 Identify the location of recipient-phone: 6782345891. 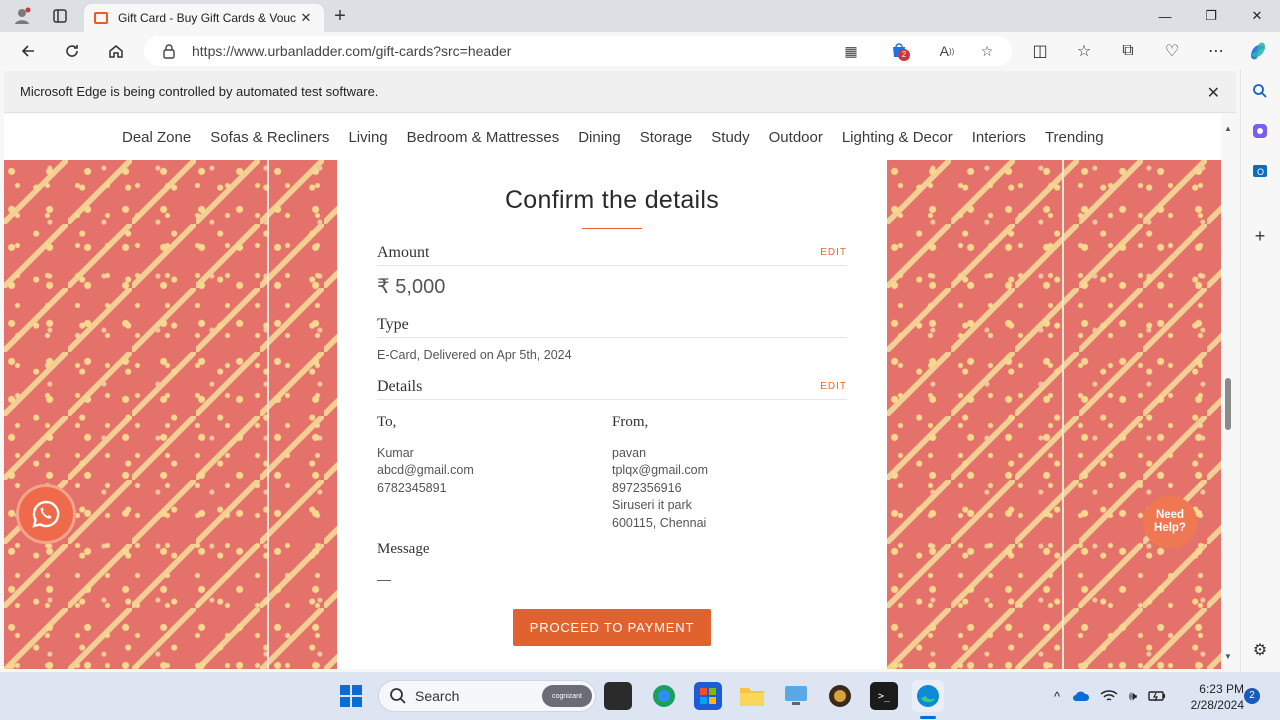
(412, 487).